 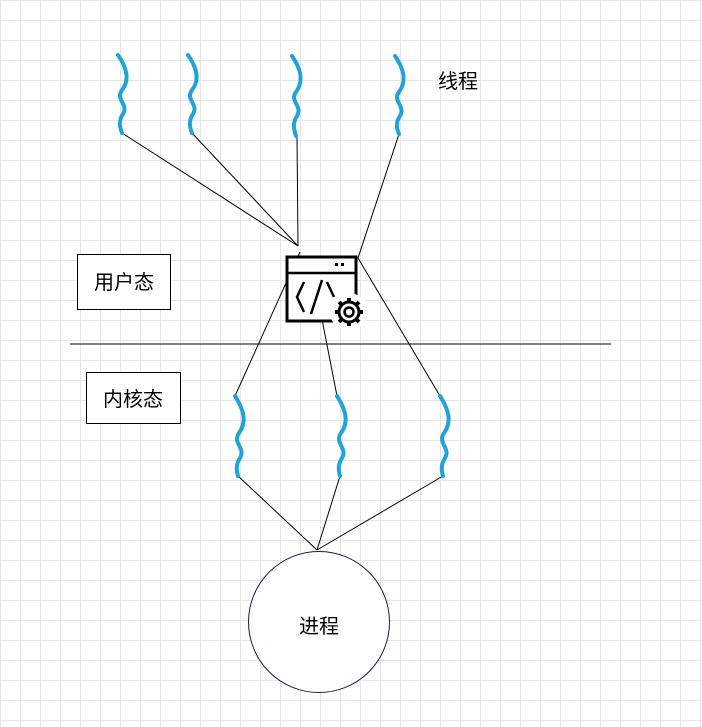 I want to click on kernel-mode-label: 内核态, so click(x=133, y=399).